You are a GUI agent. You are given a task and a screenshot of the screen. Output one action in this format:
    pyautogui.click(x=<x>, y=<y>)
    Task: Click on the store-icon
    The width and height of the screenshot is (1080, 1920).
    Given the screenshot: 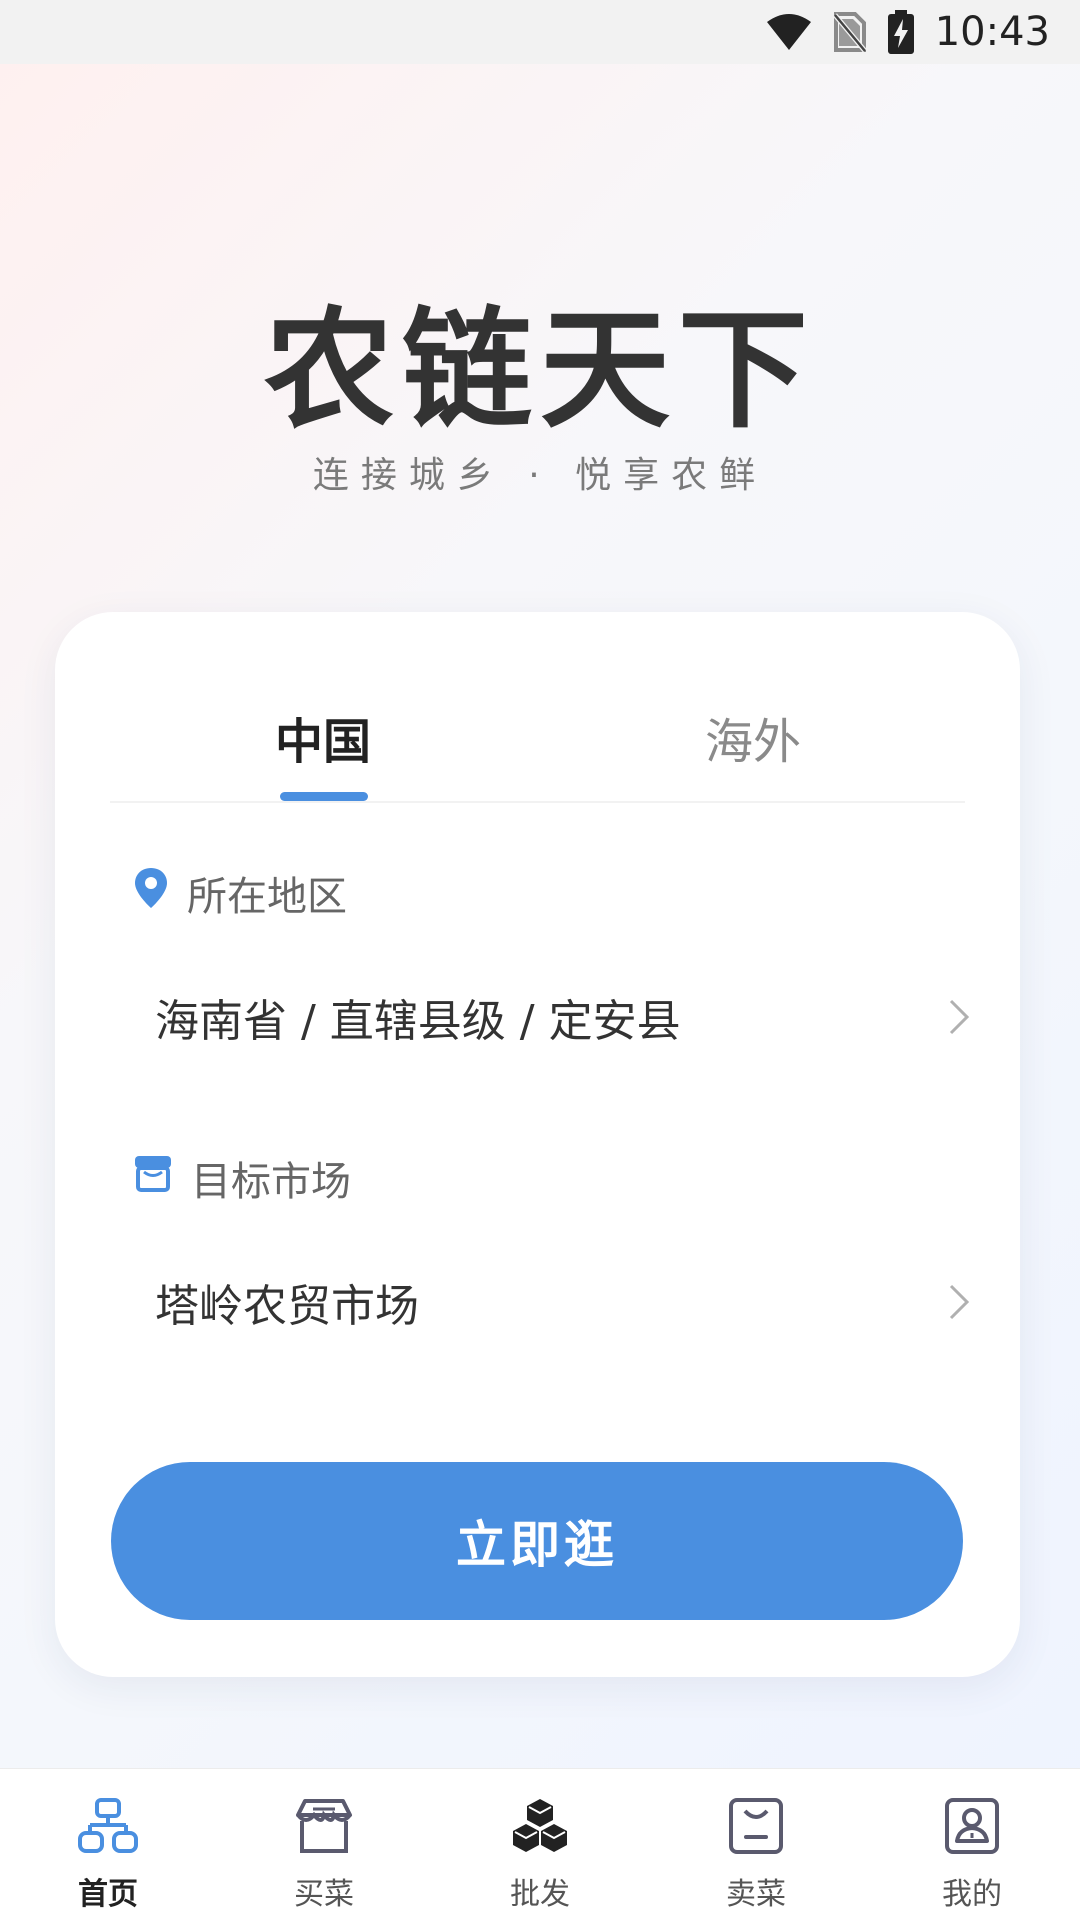 What is the action you would take?
    pyautogui.click(x=153, y=1178)
    